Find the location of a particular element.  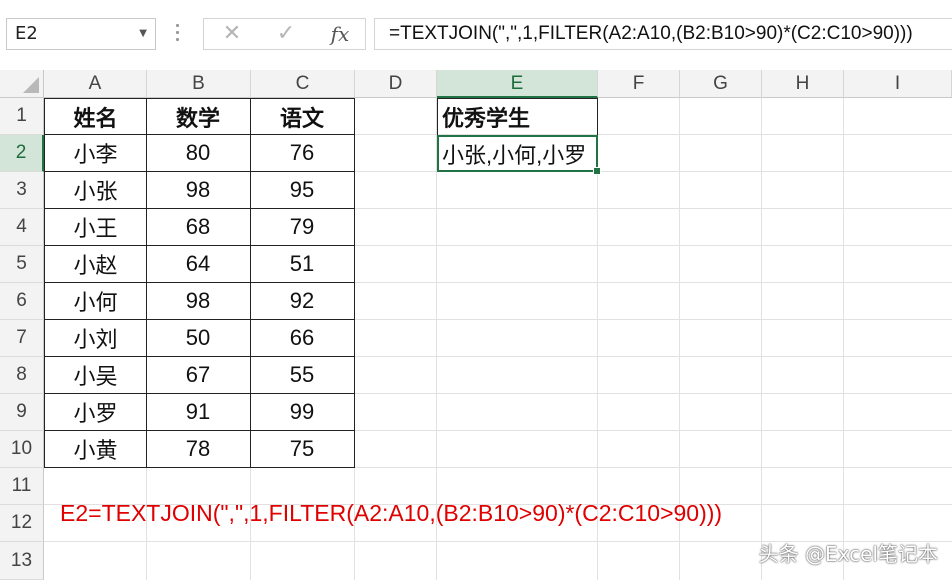

table-cell: 78 is located at coordinates (198, 449).